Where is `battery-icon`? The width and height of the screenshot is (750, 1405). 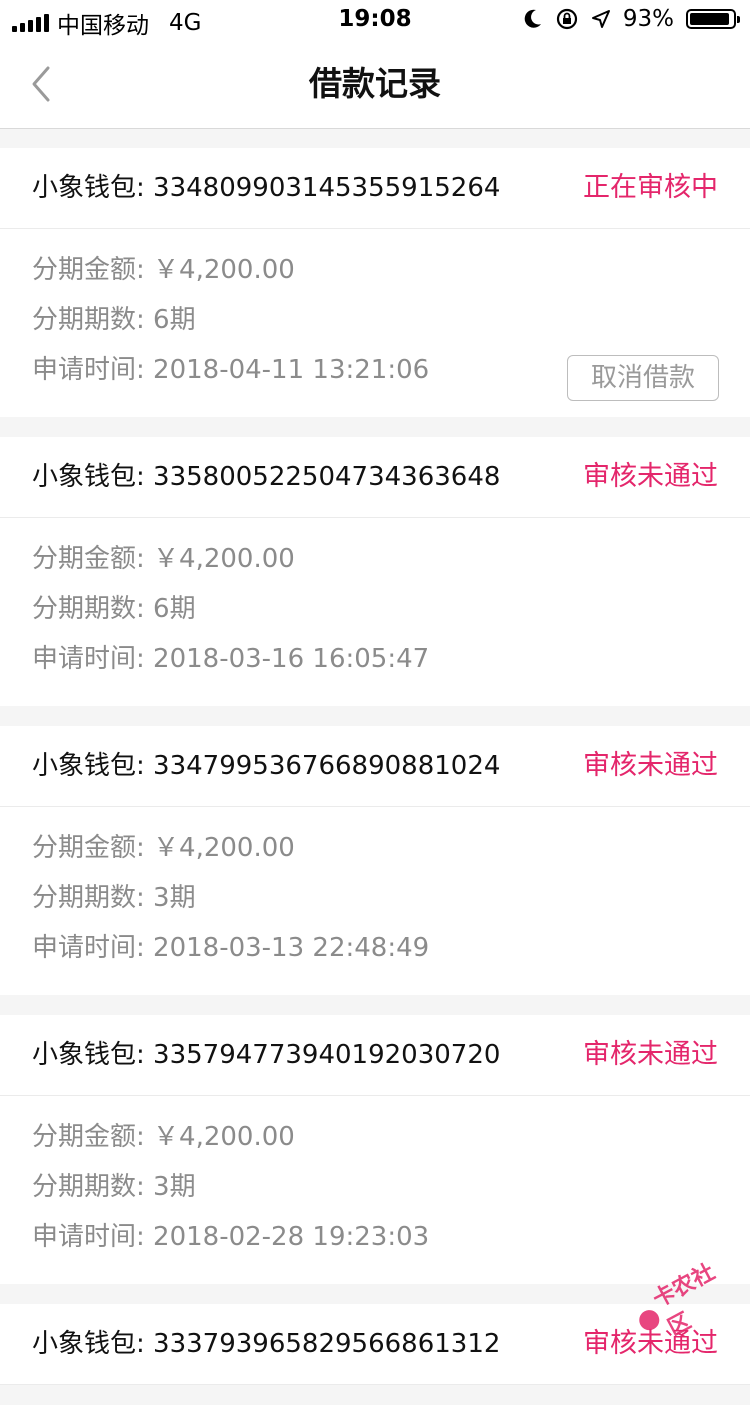
battery-icon is located at coordinates (713, 19).